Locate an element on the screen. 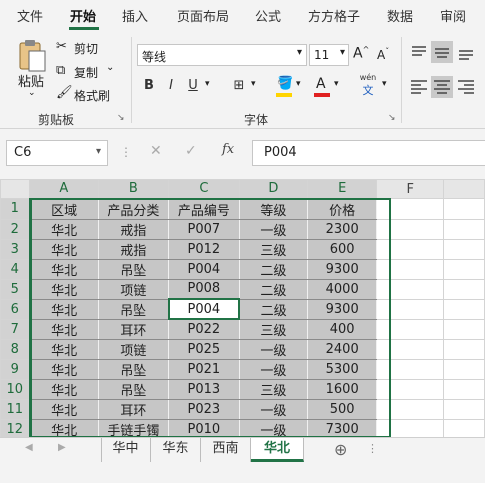 Image resolution: width=485 pixels, height=483 pixels. cancel-icon: ✕ is located at coordinates (156, 151).